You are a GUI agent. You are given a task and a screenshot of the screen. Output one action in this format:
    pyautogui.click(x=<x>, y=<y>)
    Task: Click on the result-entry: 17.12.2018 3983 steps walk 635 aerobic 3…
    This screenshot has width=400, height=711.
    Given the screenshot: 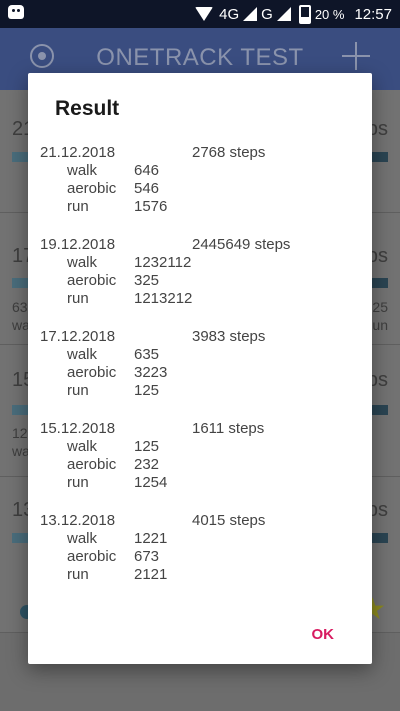 What is the action you would take?
    pyautogui.click(x=200, y=374)
    